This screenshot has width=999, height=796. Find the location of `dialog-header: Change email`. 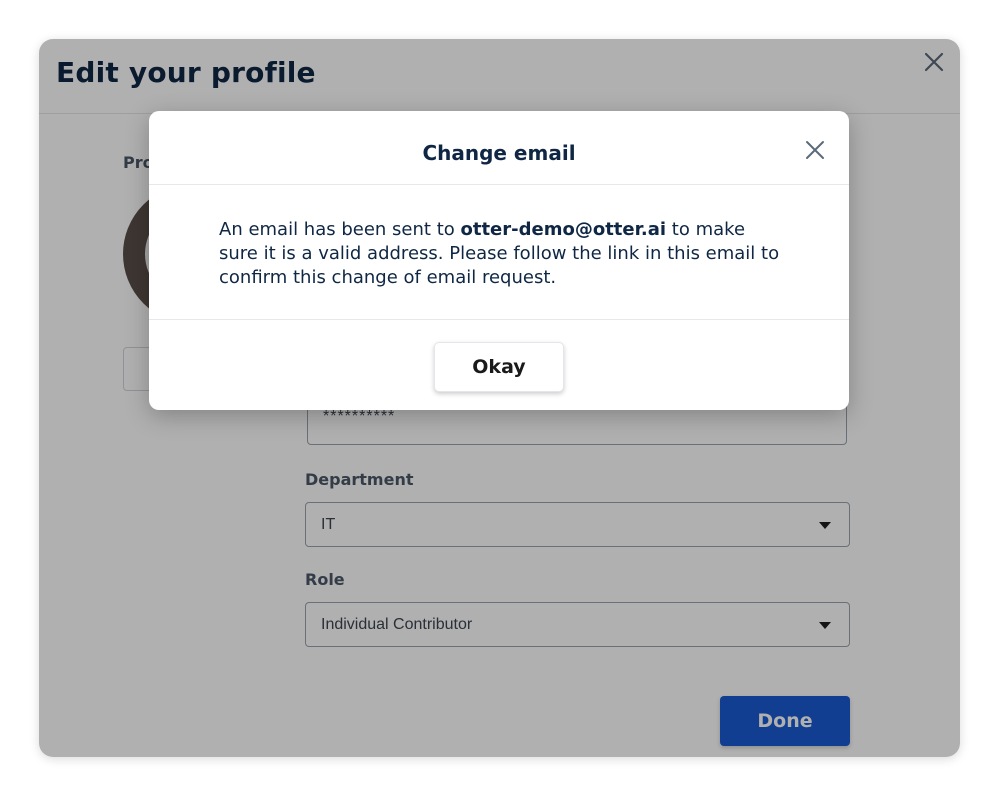

dialog-header: Change email is located at coordinates (499, 148).